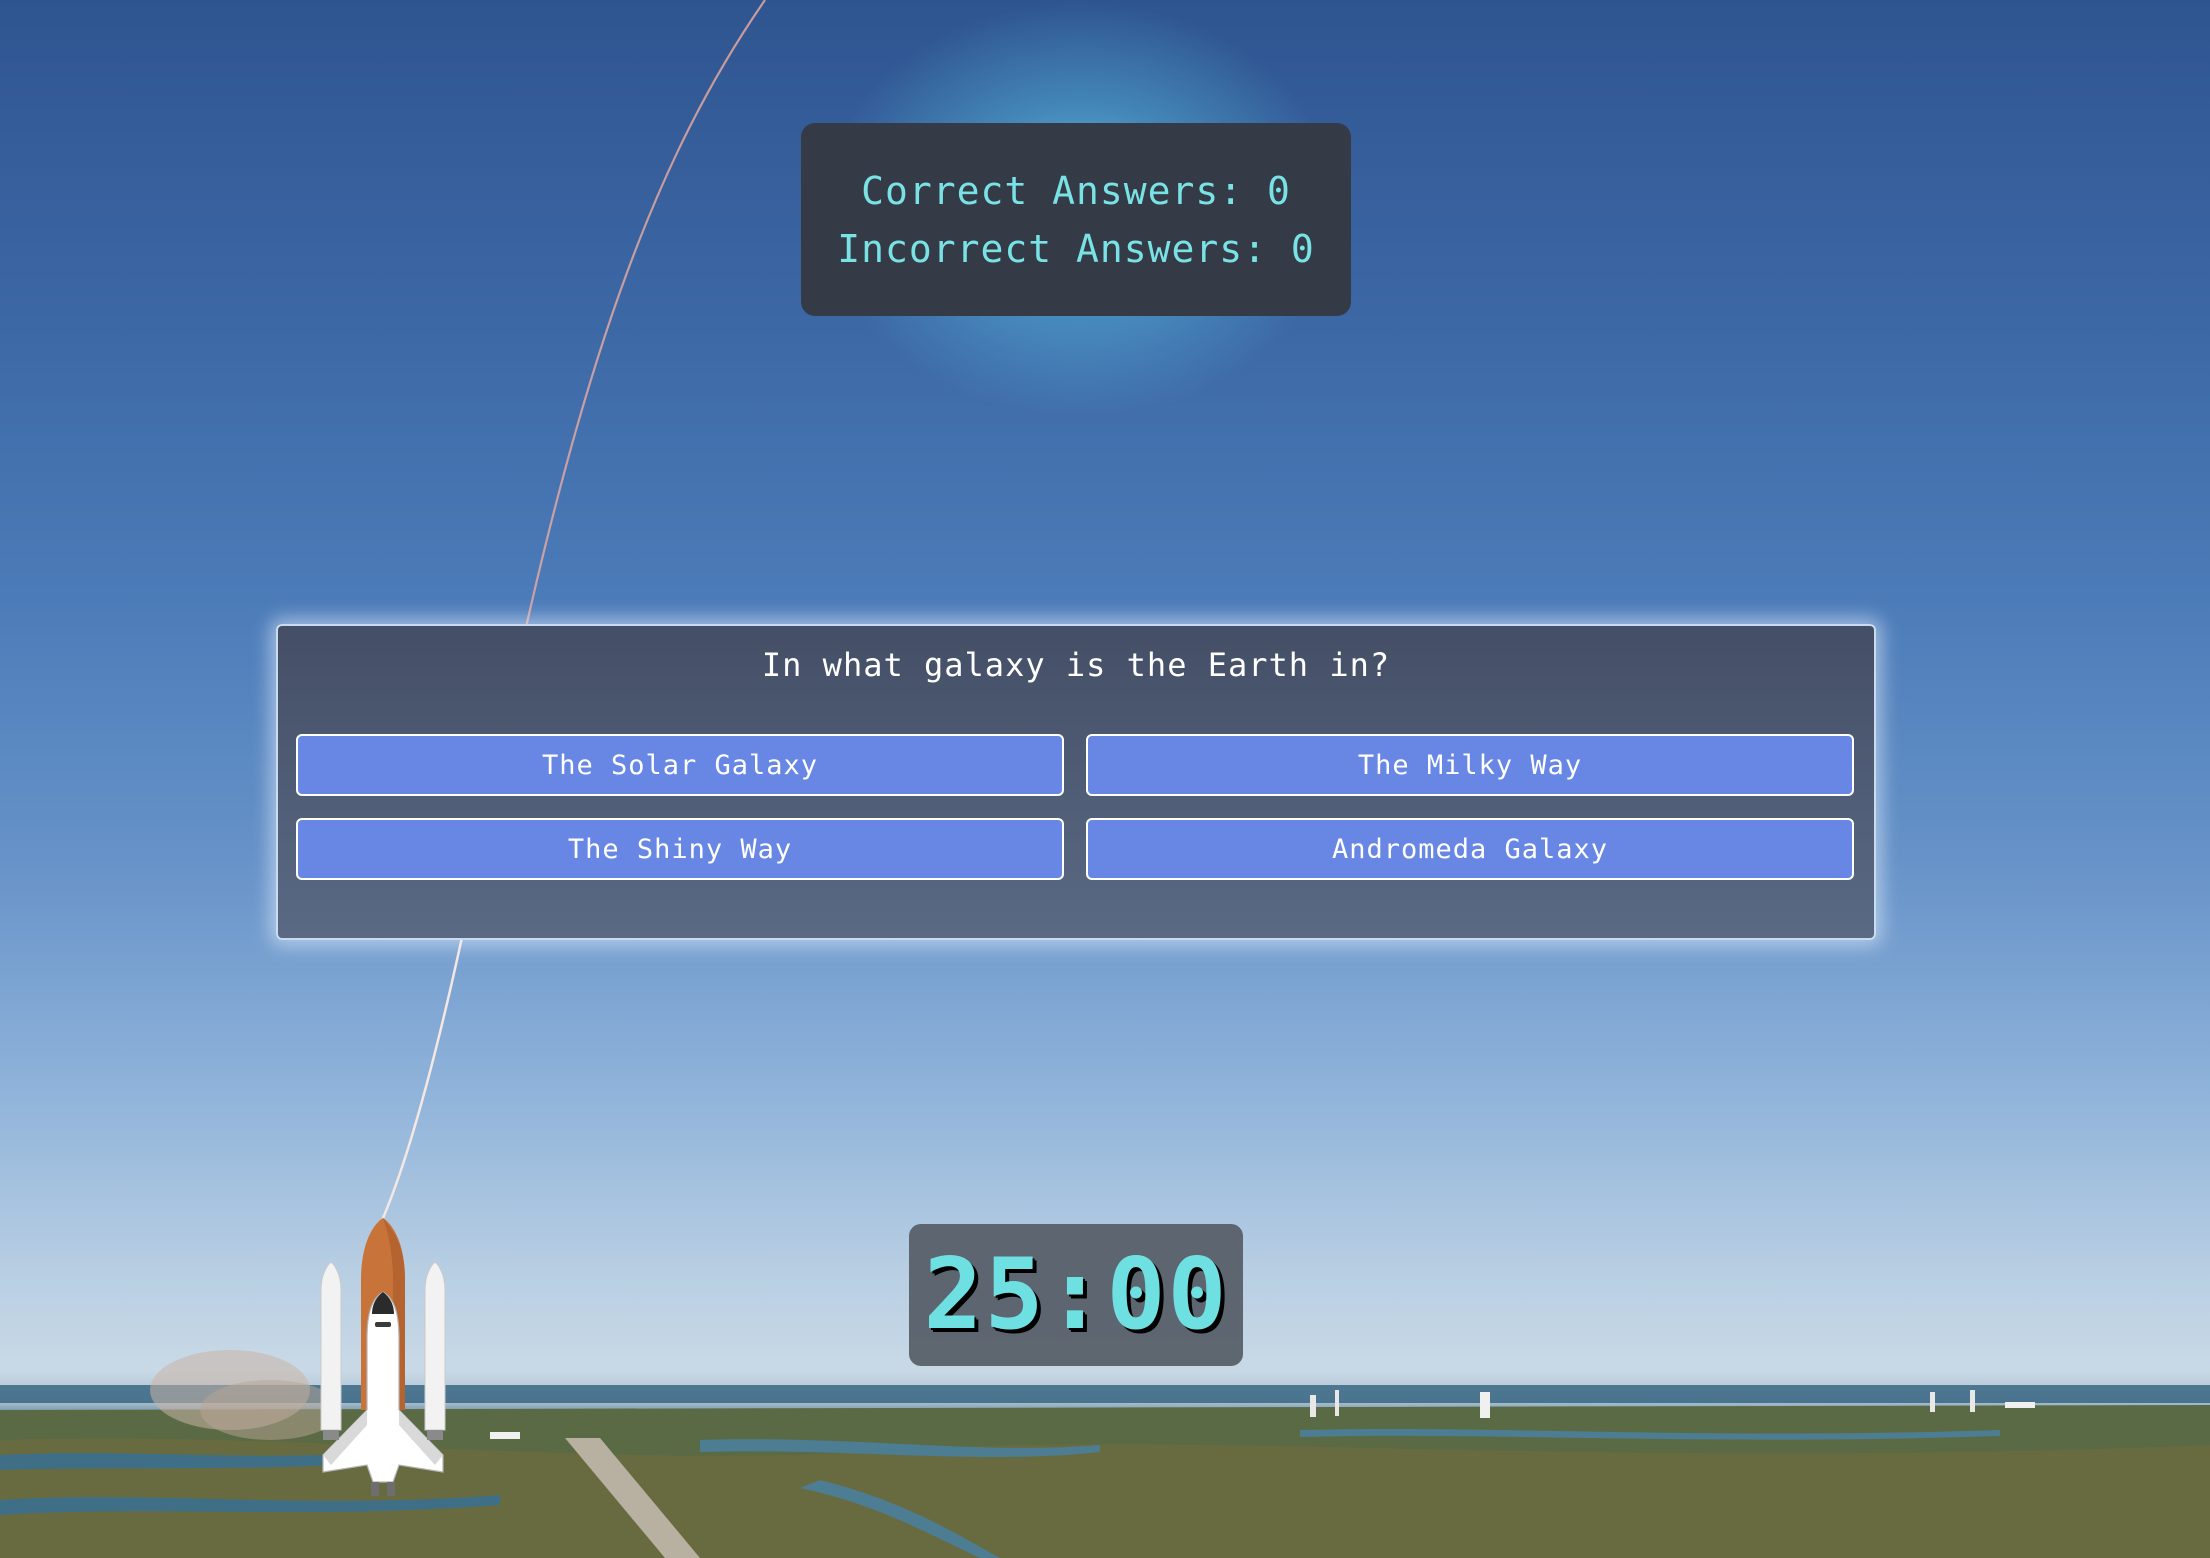  Describe the element at coordinates (383, 1357) in the screenshot. I see `space-shuttle-icon` at that location.